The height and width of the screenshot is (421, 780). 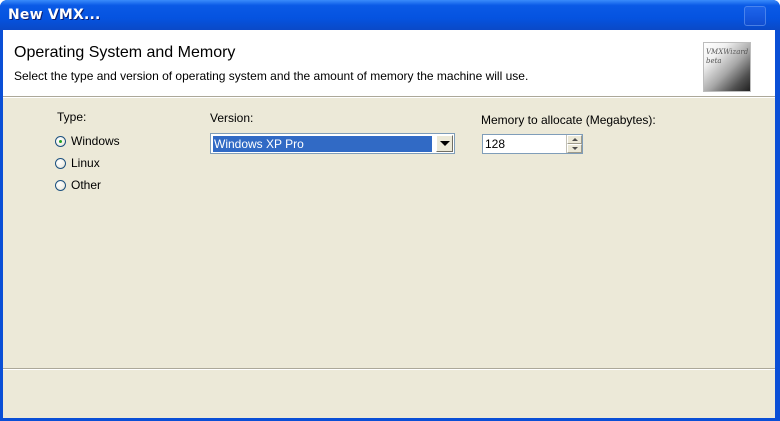 I want to click on page-heading: Operating System and Memory, so click(x=125, y=52).